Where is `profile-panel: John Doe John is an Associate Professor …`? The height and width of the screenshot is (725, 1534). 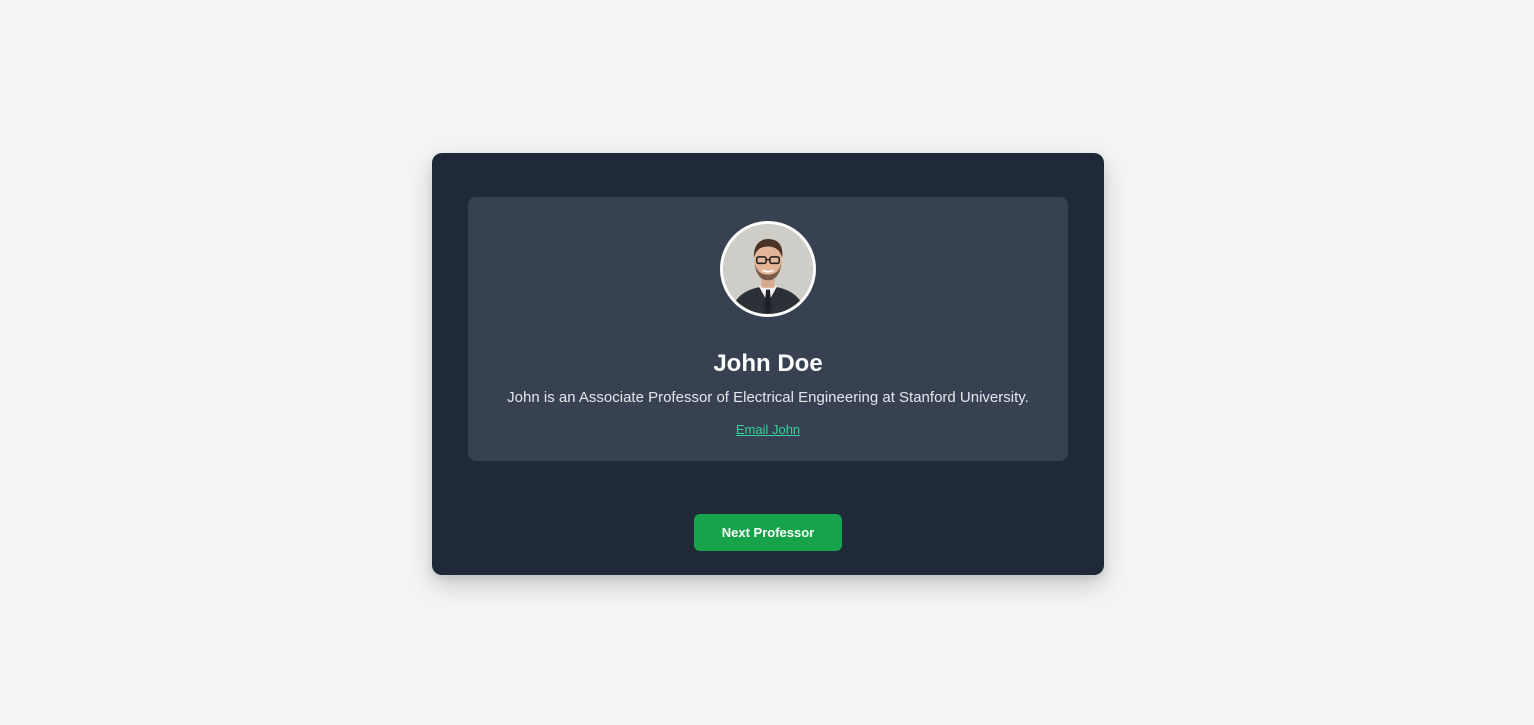
profile-panel: John Doe John is an Associate Professor … is located at coordinates (768, 329).